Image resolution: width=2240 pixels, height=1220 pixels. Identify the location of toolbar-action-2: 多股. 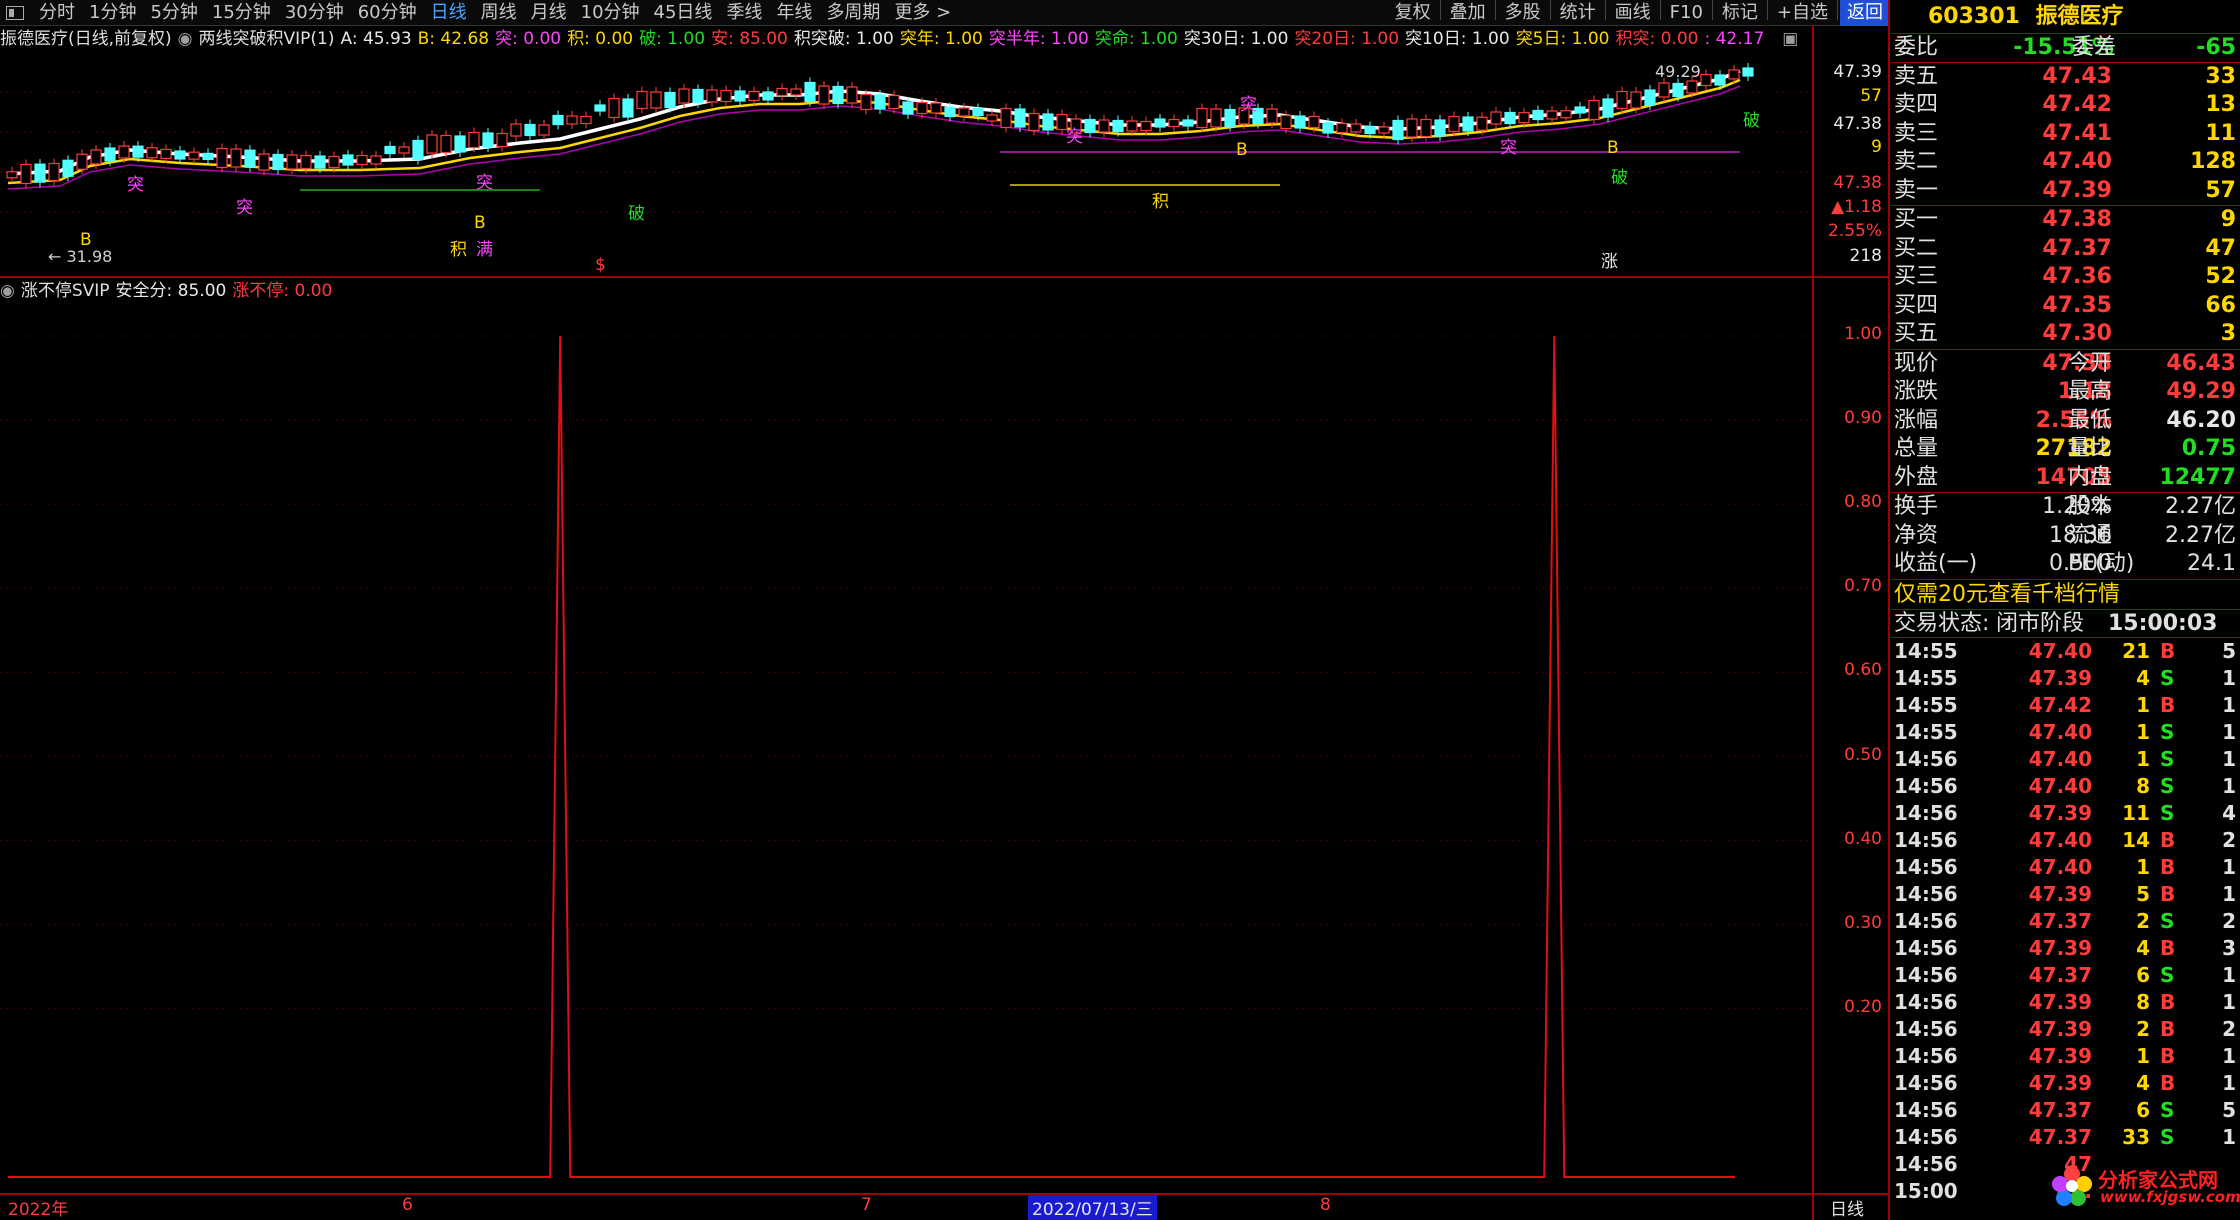
(1523, 13).